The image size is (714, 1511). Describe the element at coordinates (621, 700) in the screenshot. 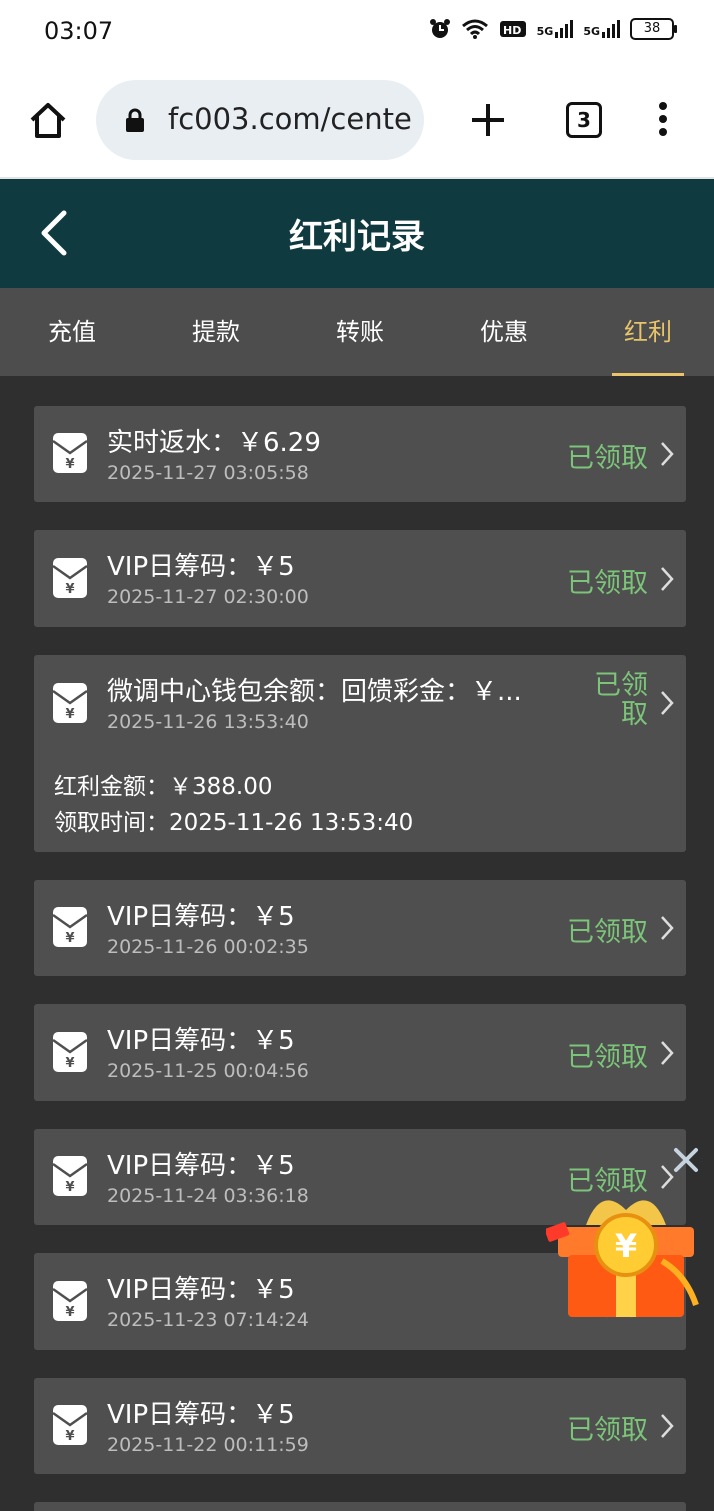

I see `record-status: 已领 取` at that location.